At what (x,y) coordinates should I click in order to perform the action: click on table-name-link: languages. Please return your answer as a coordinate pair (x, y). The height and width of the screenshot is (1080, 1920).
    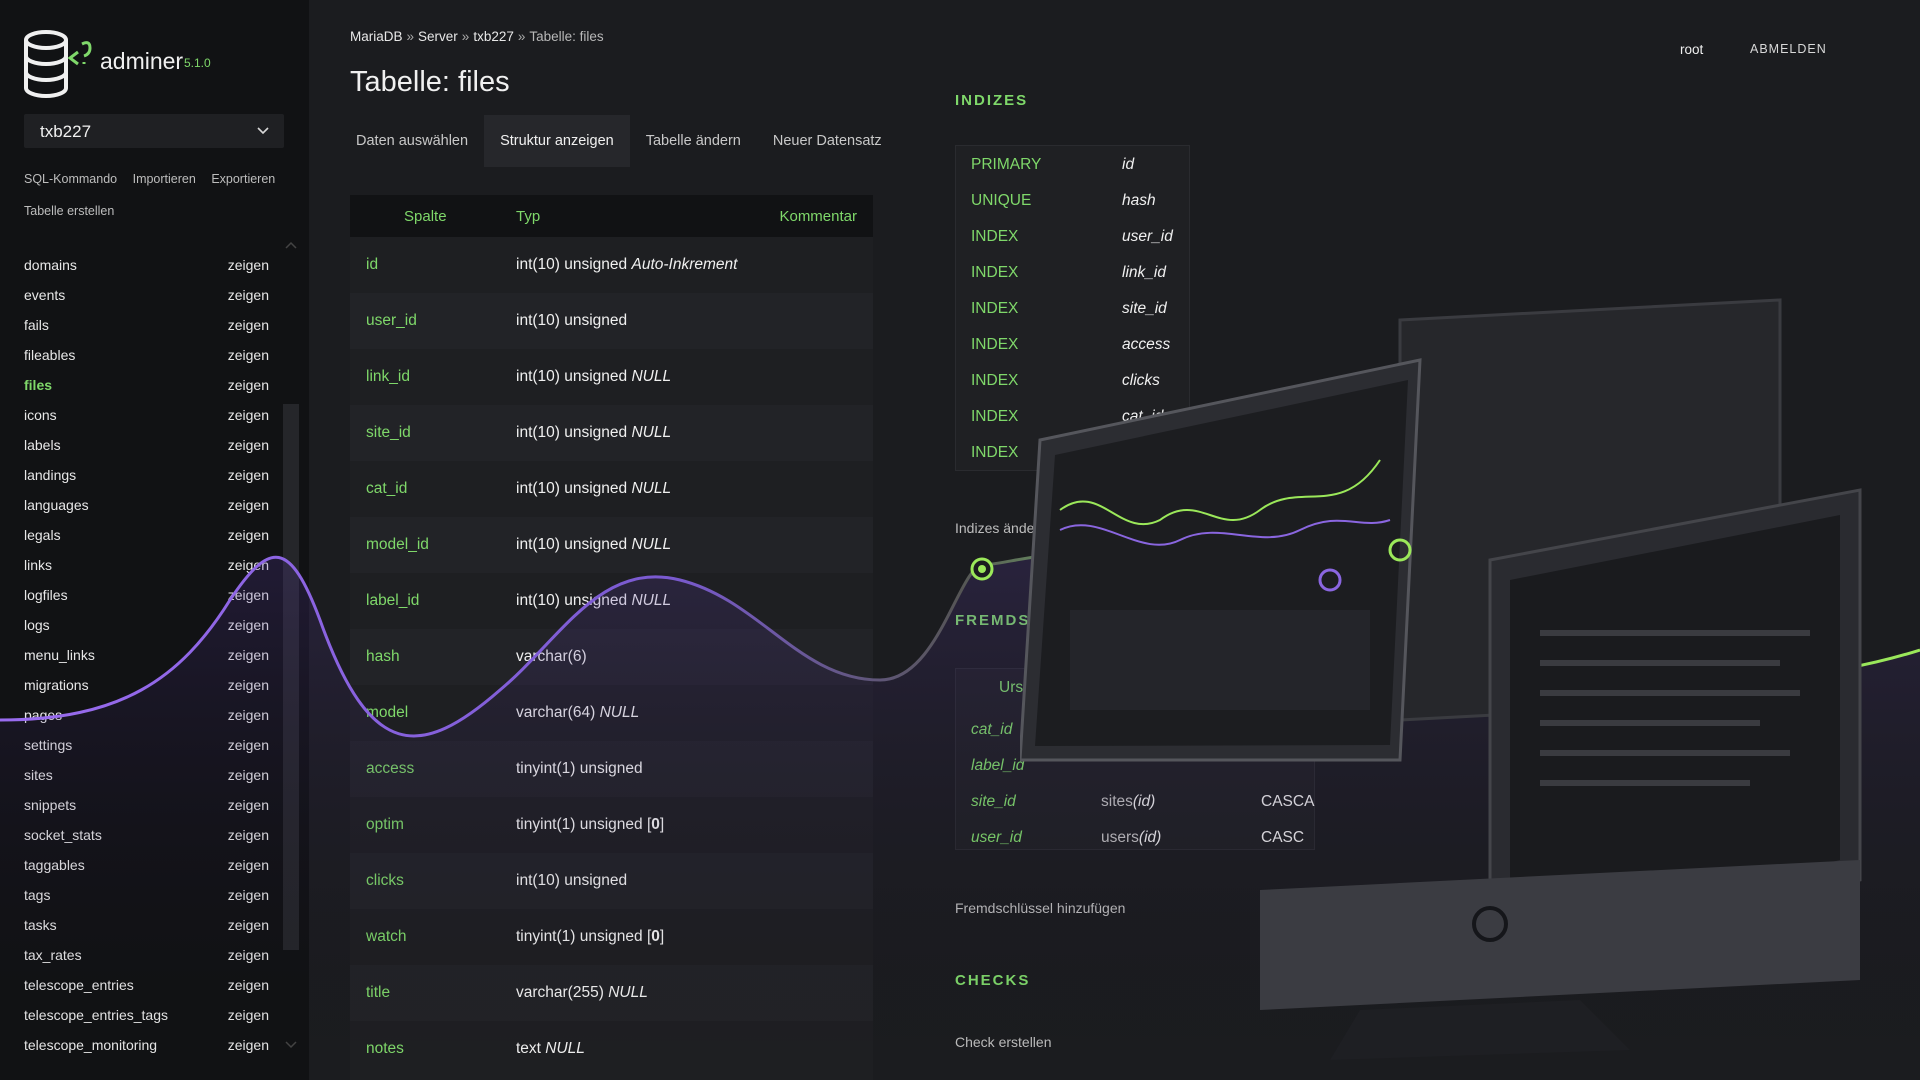
    Looking at the image, I should click on (56, 505).